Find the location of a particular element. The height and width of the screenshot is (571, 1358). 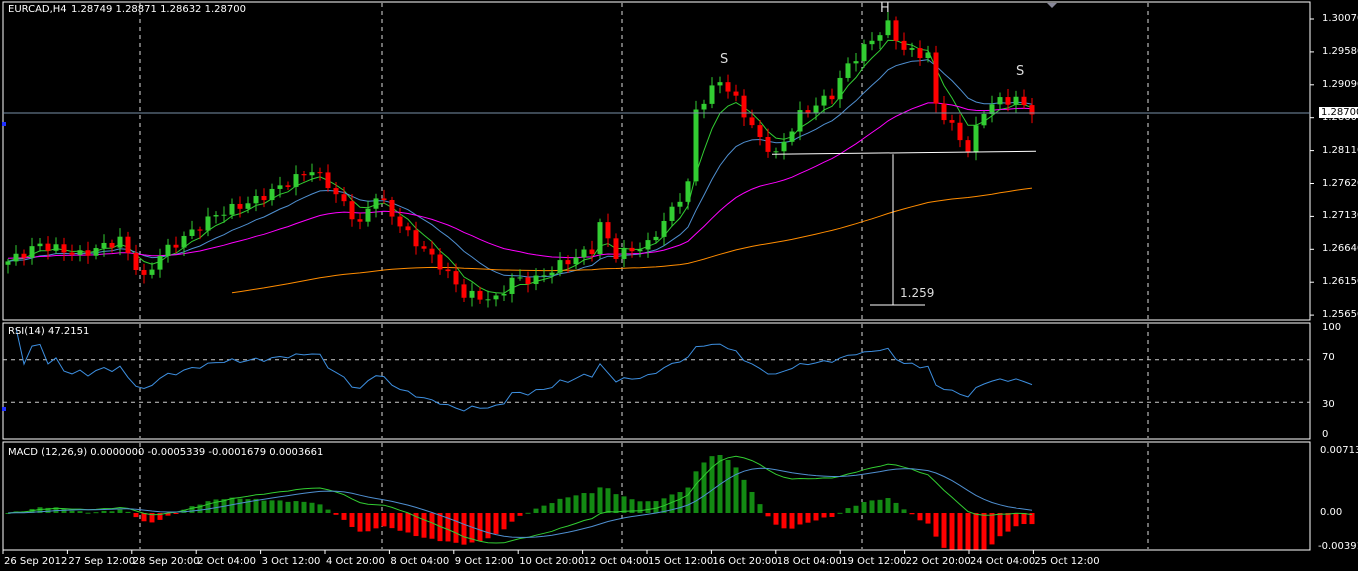

time-tick-label: 16 Oct 20:00 is located at coordinates (745, 561).